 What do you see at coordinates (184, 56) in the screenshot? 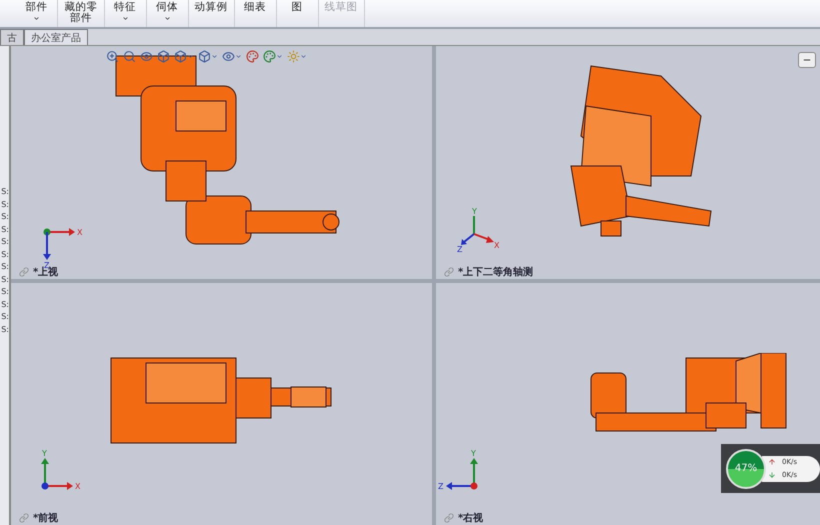
I see `view-orientation-icon` at bounding box center [184, 56].